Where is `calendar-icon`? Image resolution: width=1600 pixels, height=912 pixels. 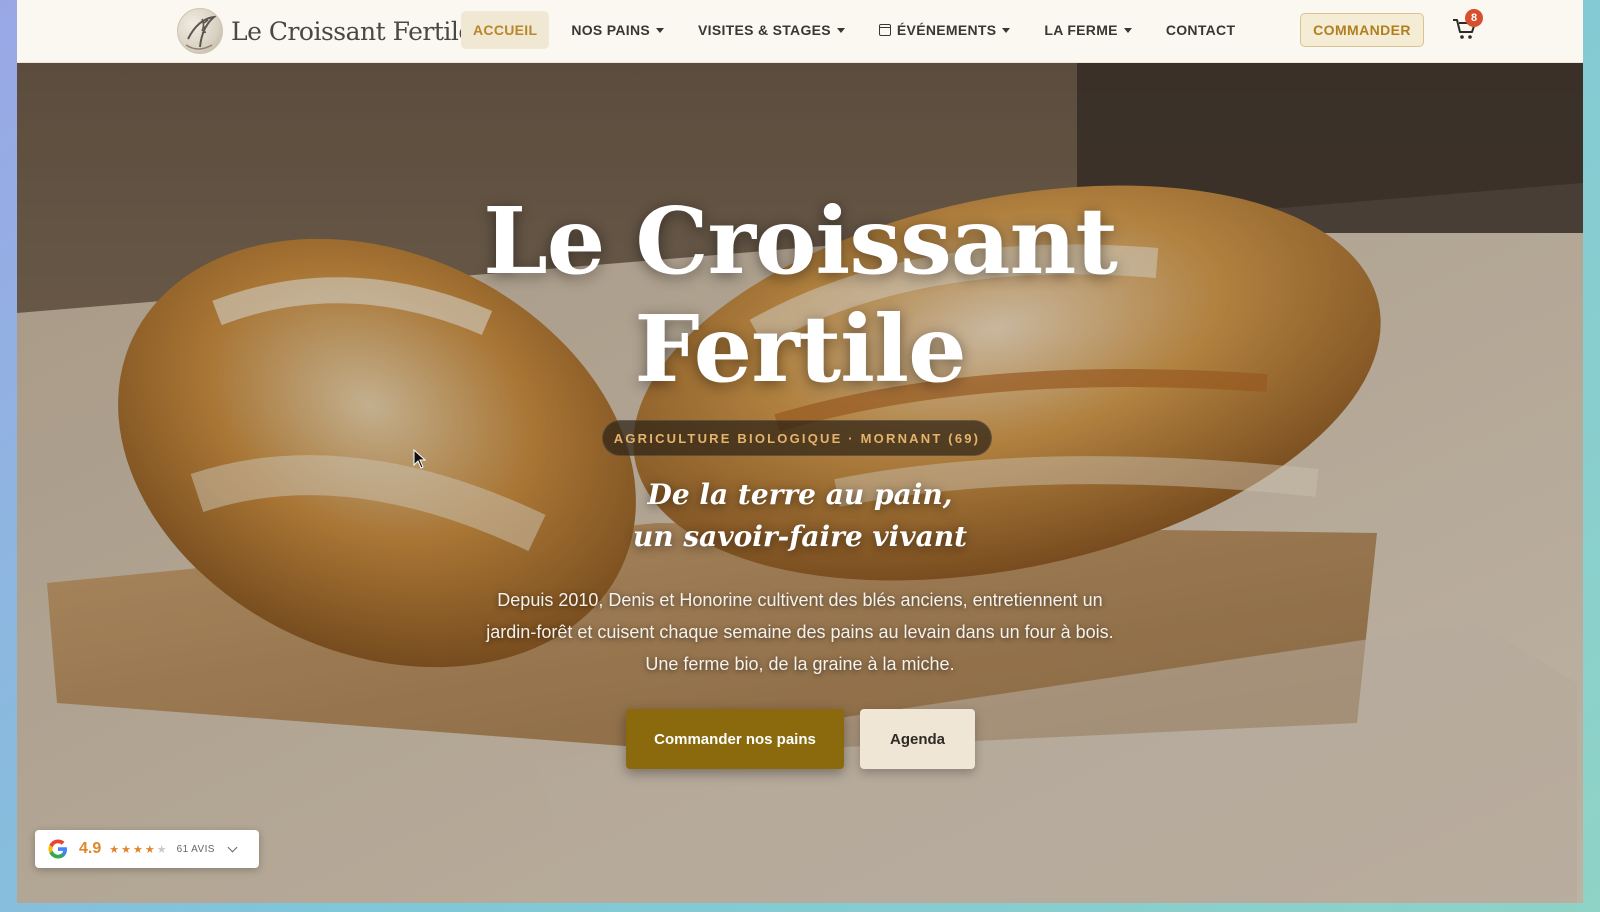 calendar-icon is located at coordinates (884, 30).